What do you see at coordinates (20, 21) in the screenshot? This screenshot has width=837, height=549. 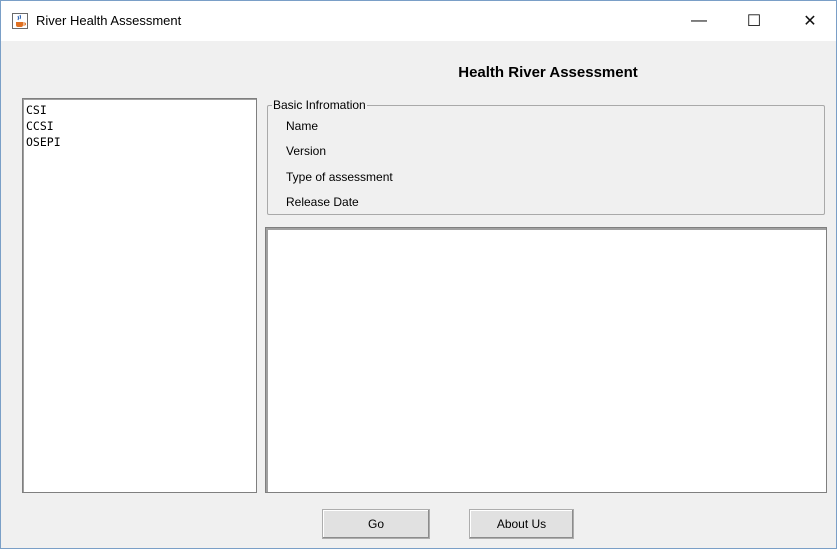 I see `java-cup-icon` at bounding box center [20, 21].